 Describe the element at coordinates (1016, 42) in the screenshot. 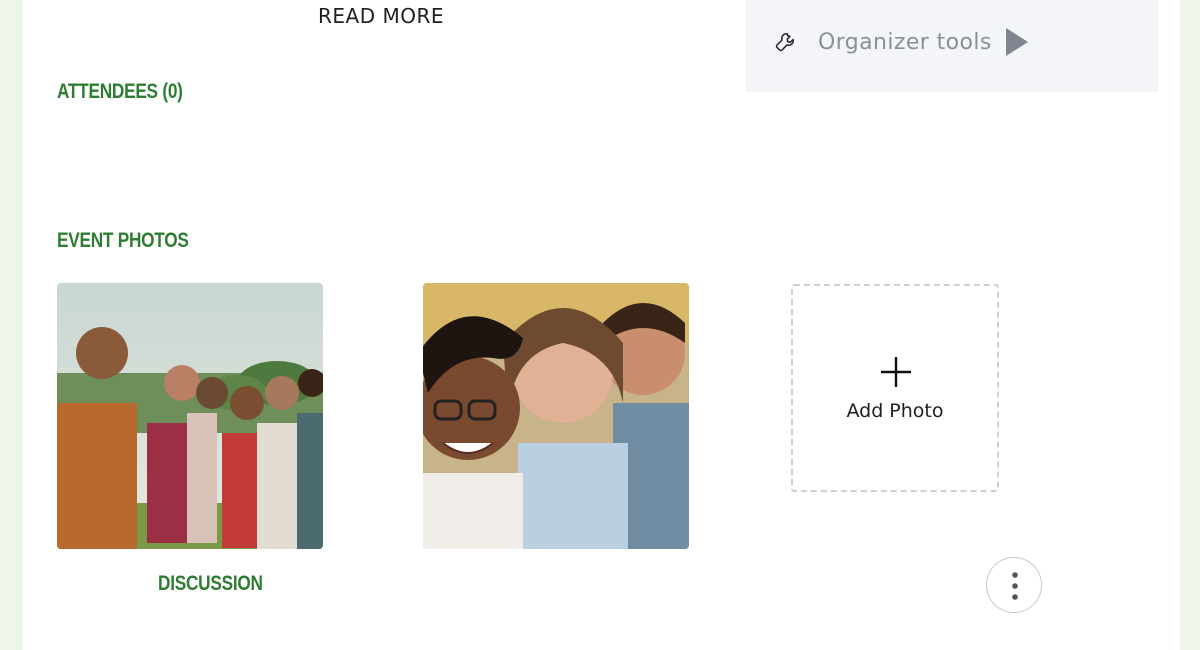

I see `play-triangle-icon` at that location.